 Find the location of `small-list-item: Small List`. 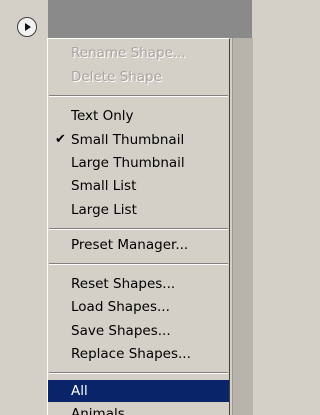

small-list-item: Small List is located at coordinates (138, 186).